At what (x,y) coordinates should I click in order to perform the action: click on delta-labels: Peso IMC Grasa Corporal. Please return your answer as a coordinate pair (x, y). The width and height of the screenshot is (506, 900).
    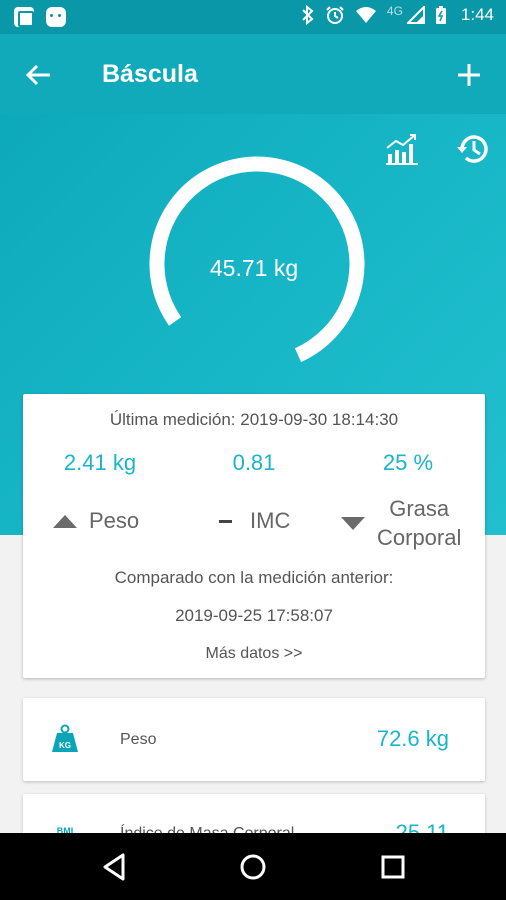
    Looking at the image, I should click on (254, 524).